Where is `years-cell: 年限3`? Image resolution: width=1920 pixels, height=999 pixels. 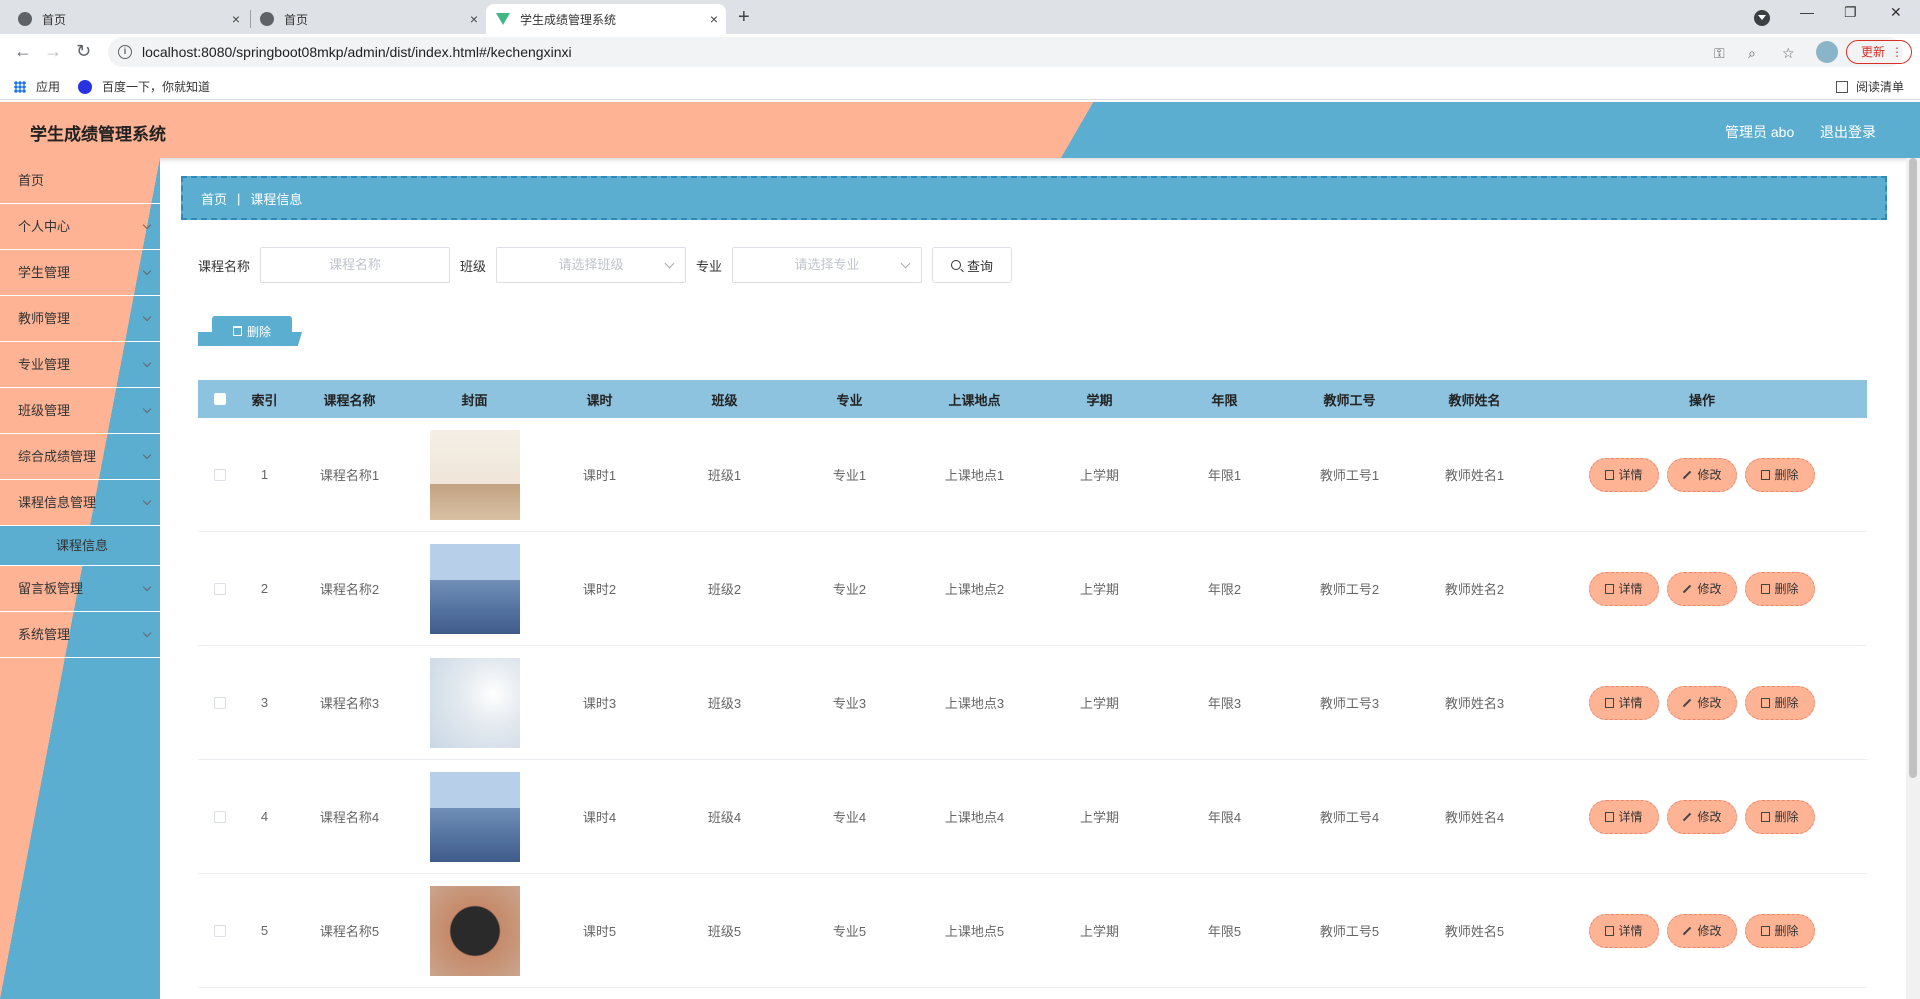 years-cell: 年限3 is located at coordinates (1224, 703).